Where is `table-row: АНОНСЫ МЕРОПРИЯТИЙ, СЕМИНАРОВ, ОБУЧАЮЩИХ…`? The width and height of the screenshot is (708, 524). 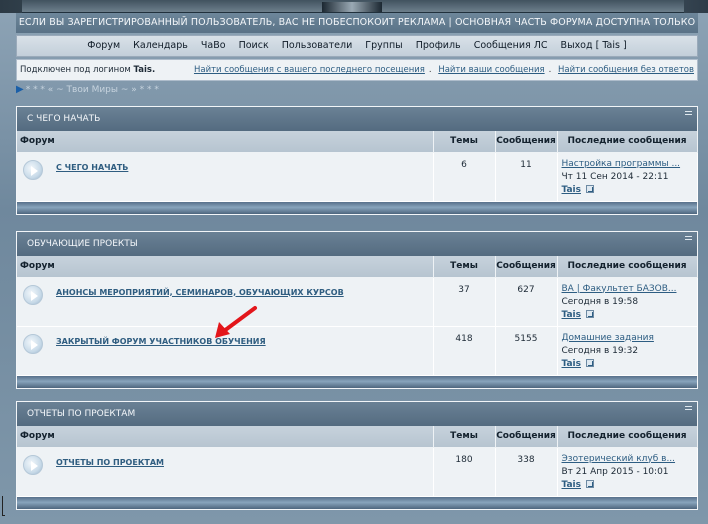
table-row: АНОНСЫ МЕРОПРИЯТИЙ, СЕМИНАРОВ, ОБУЧАЮЩИХ… is located at coordinates (357, 302).